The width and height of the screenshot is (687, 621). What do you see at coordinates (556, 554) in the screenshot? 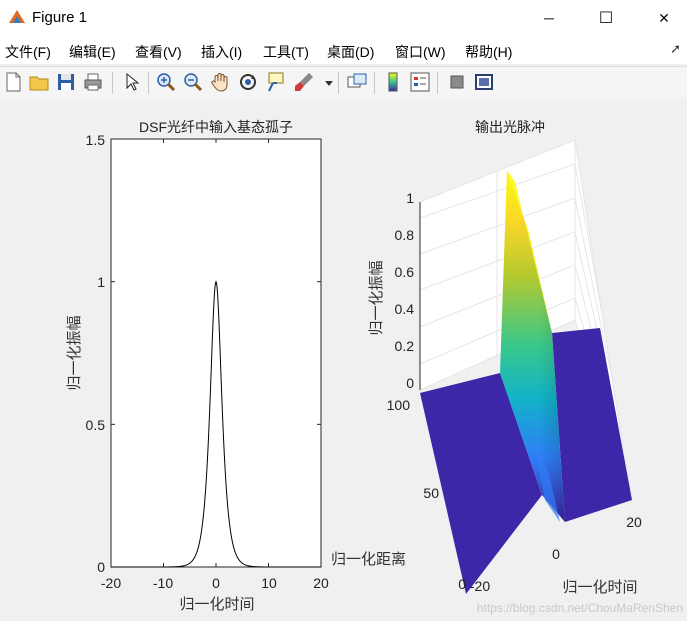
I see `right-x-tick-label: 0` at bounding box center [556, 554].